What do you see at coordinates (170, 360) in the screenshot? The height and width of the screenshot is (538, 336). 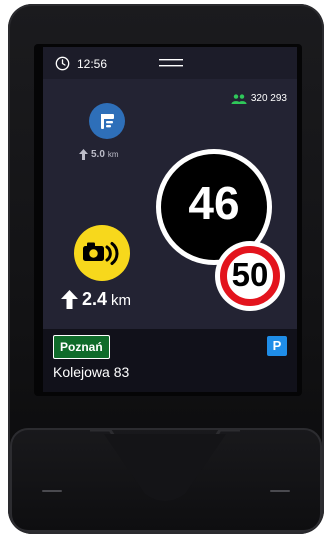 I see `location-panel: Poznań P Kolejowa 83` at bounding box center [170, 360].